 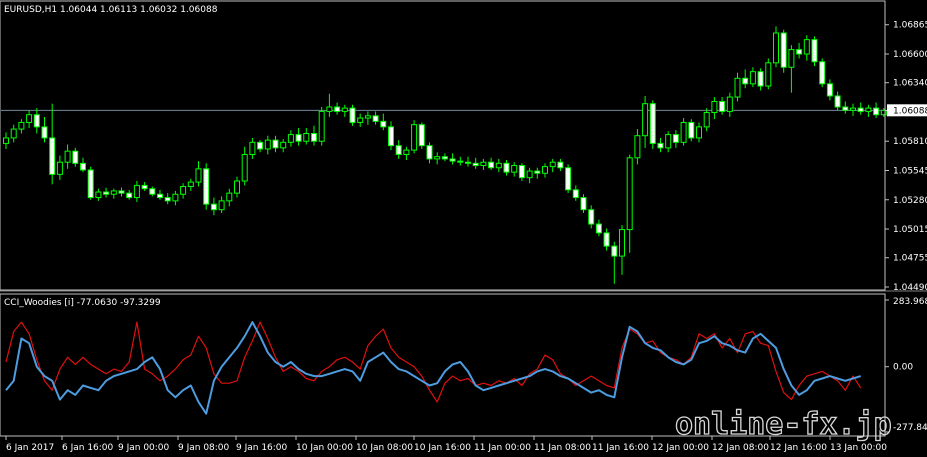 What do you see at coordinates (562, 448) in the screenshot?
I see `time-tick-label: 11 Jan 08:00` at bounding box center [562, 448].